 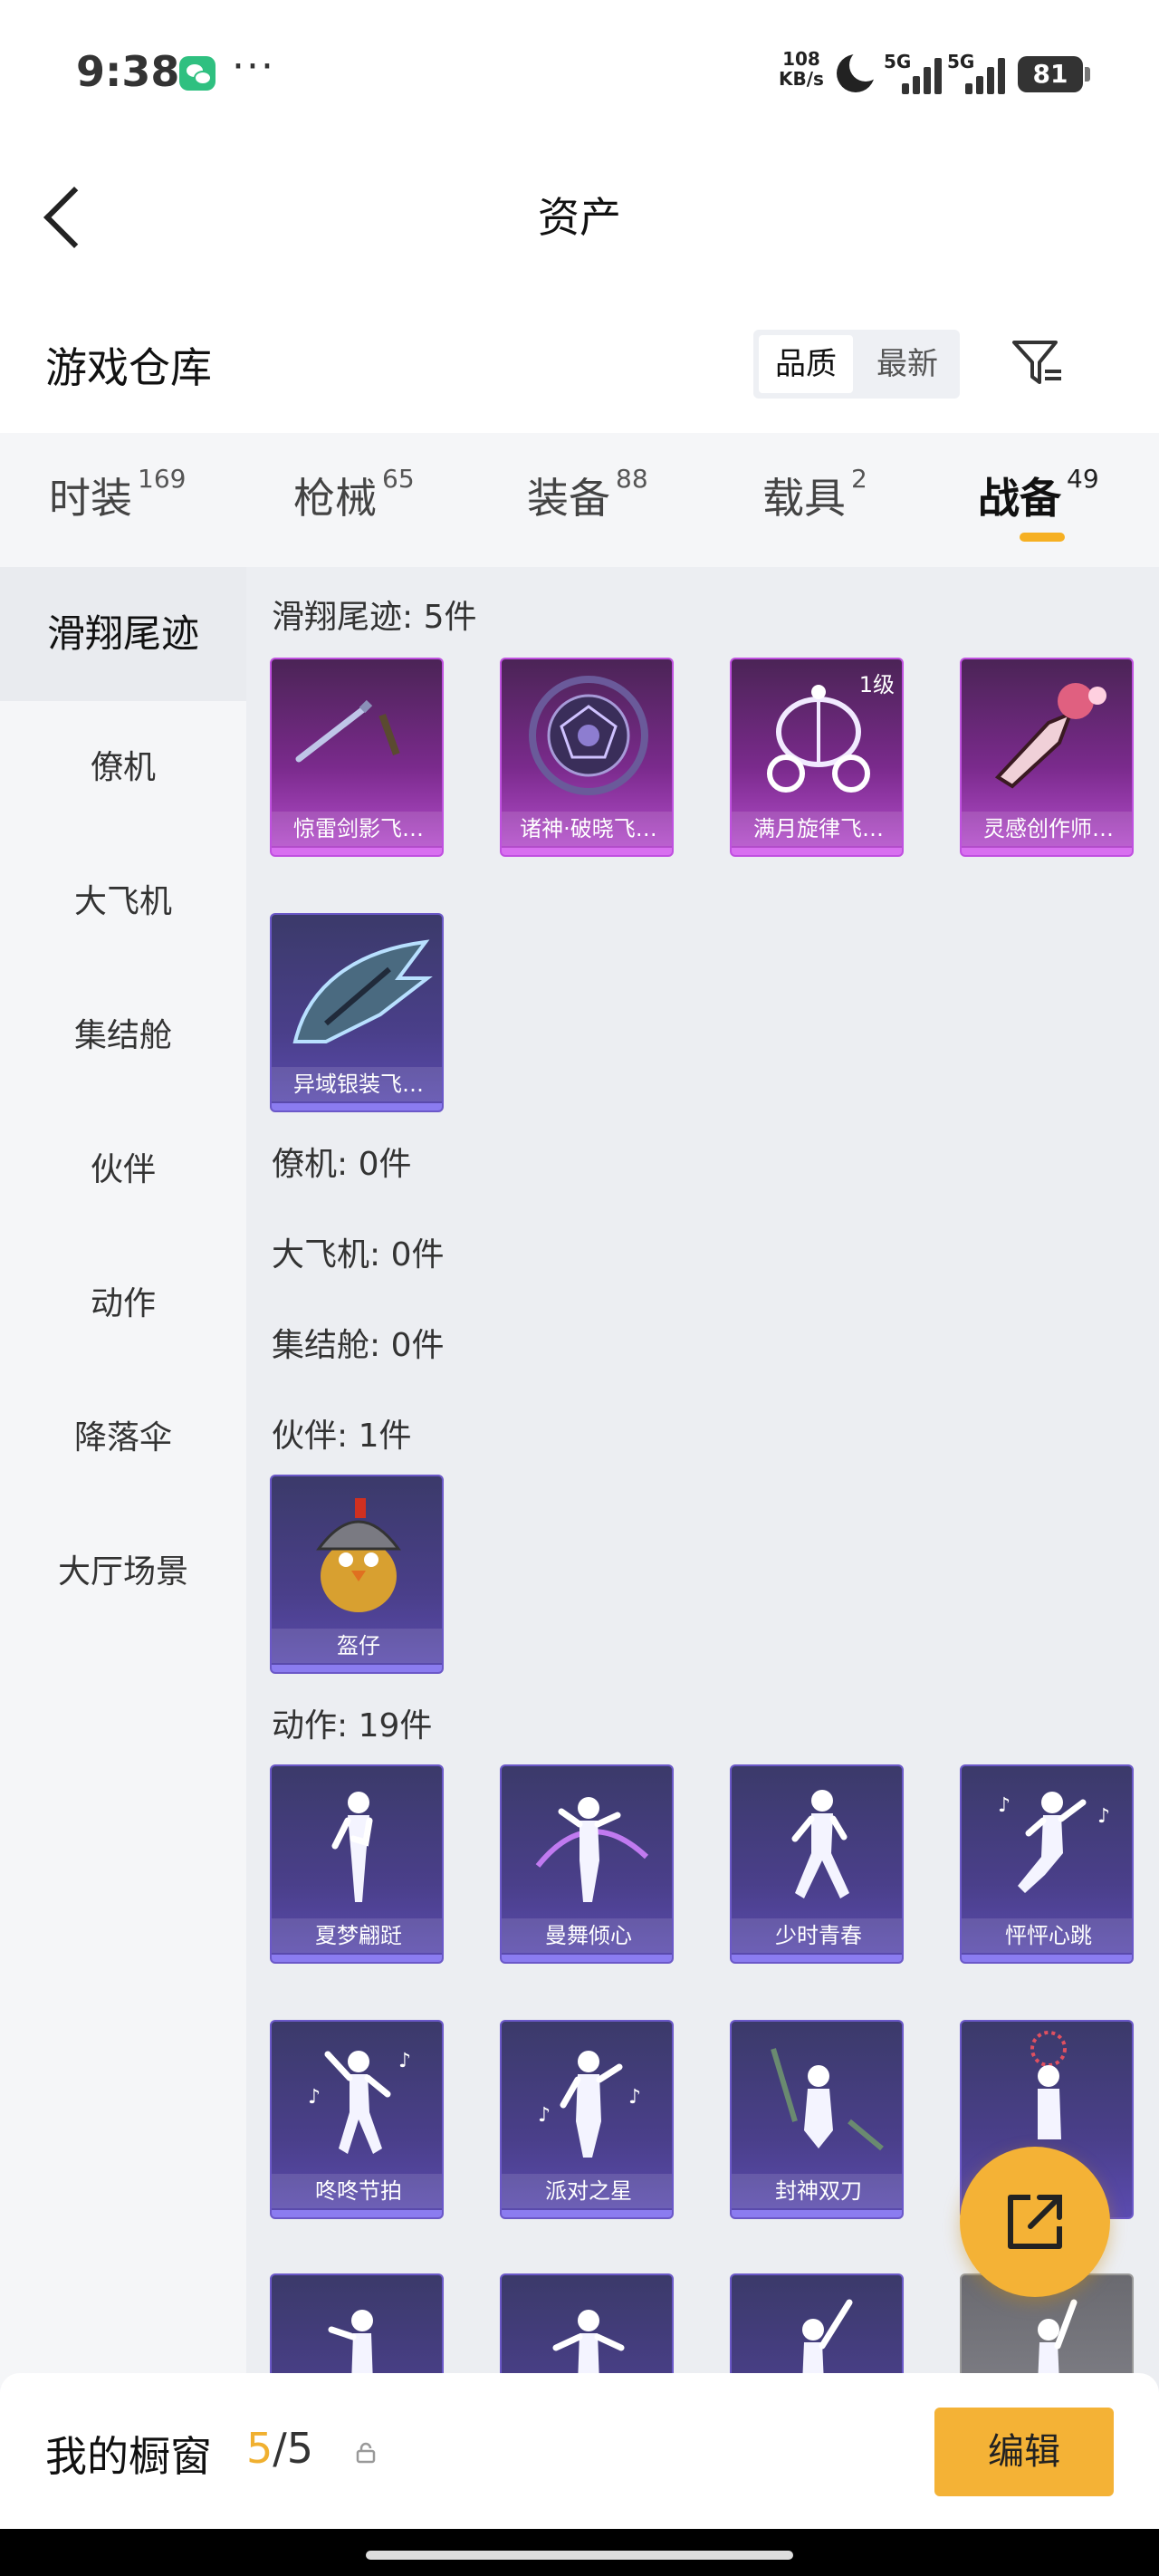 I want to click on status-time: 9:38, so click(x=128, y=71).